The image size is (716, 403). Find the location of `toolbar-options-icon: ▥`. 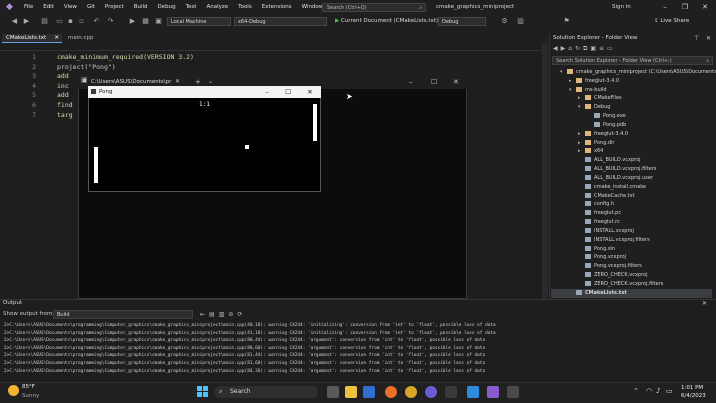

toolbar-options-icon: ▥ is located at coordinates (520, 21).